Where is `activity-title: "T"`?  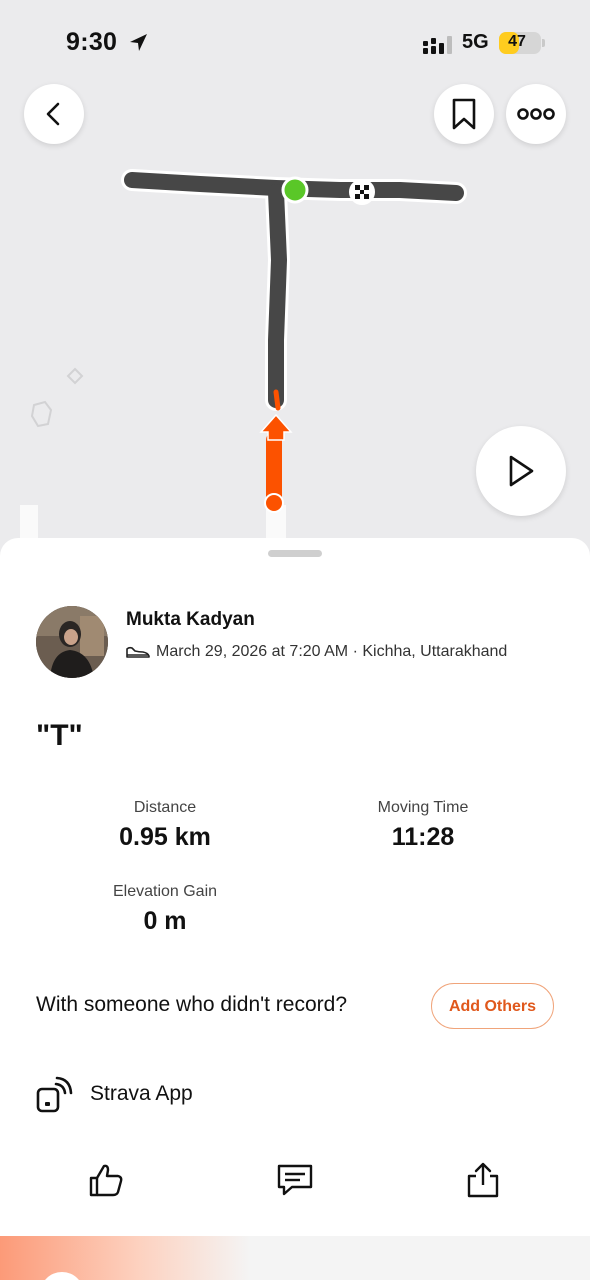
activity-title: "T" is located at coordinates (59, 735).